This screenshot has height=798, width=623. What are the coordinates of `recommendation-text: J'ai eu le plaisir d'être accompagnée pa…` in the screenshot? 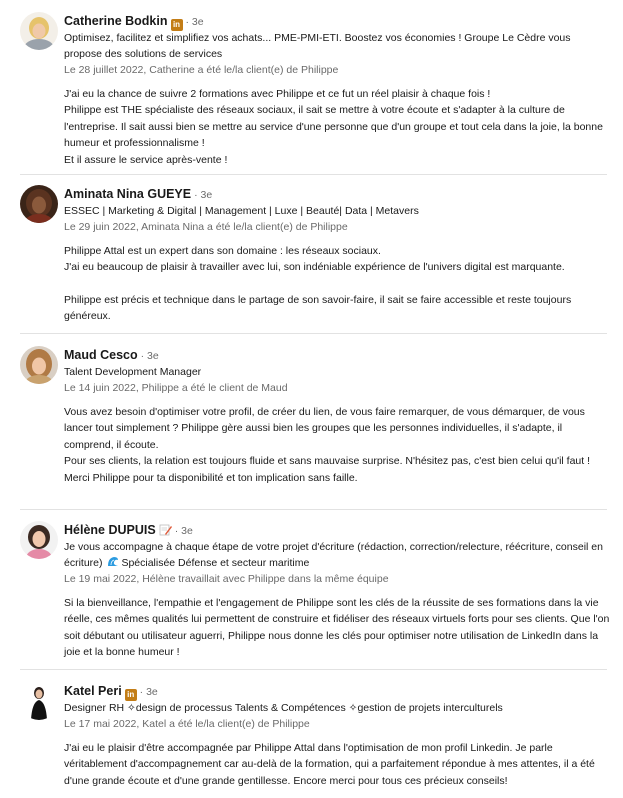 It's located at (337, 764).